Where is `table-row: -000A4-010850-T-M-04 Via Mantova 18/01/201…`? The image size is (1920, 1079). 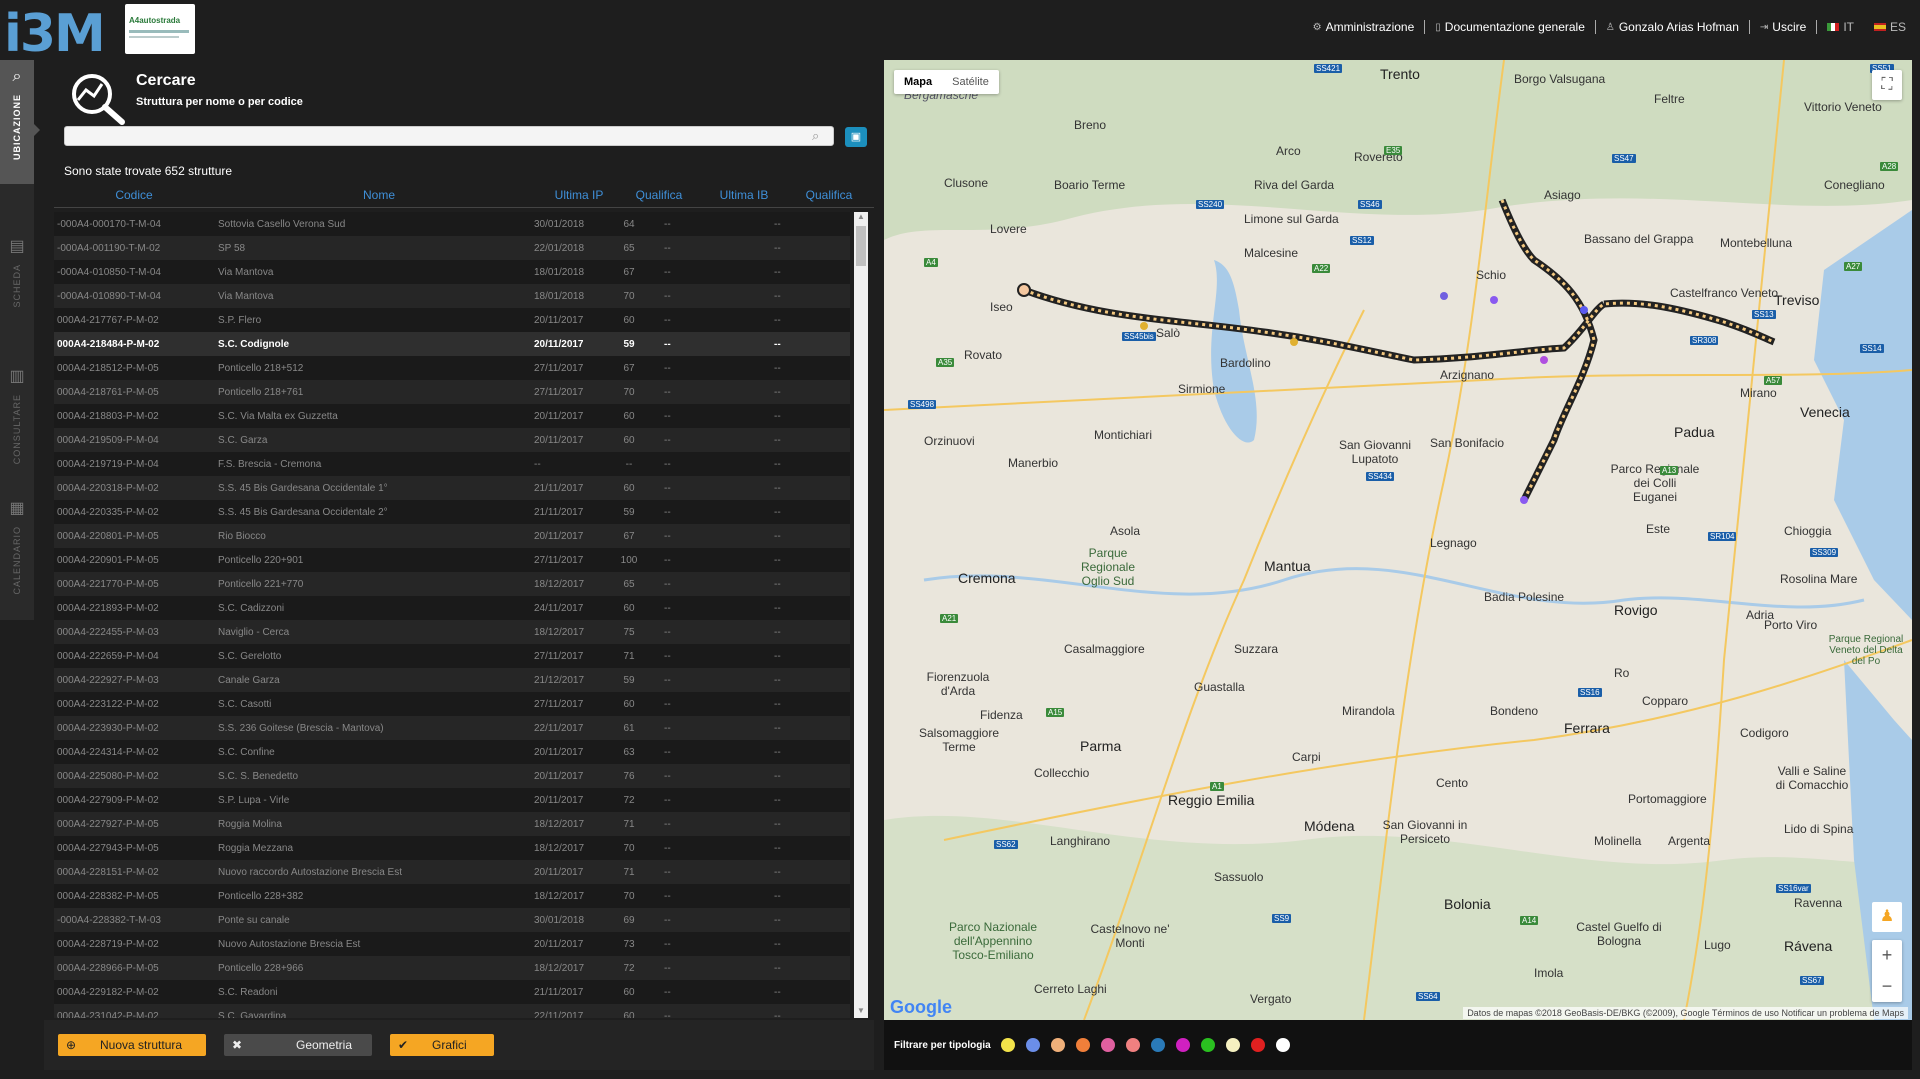
table-row: -000A4-010850-T-M-04 Via Mantova 18/01/201… is located at coordinates (452, 272).